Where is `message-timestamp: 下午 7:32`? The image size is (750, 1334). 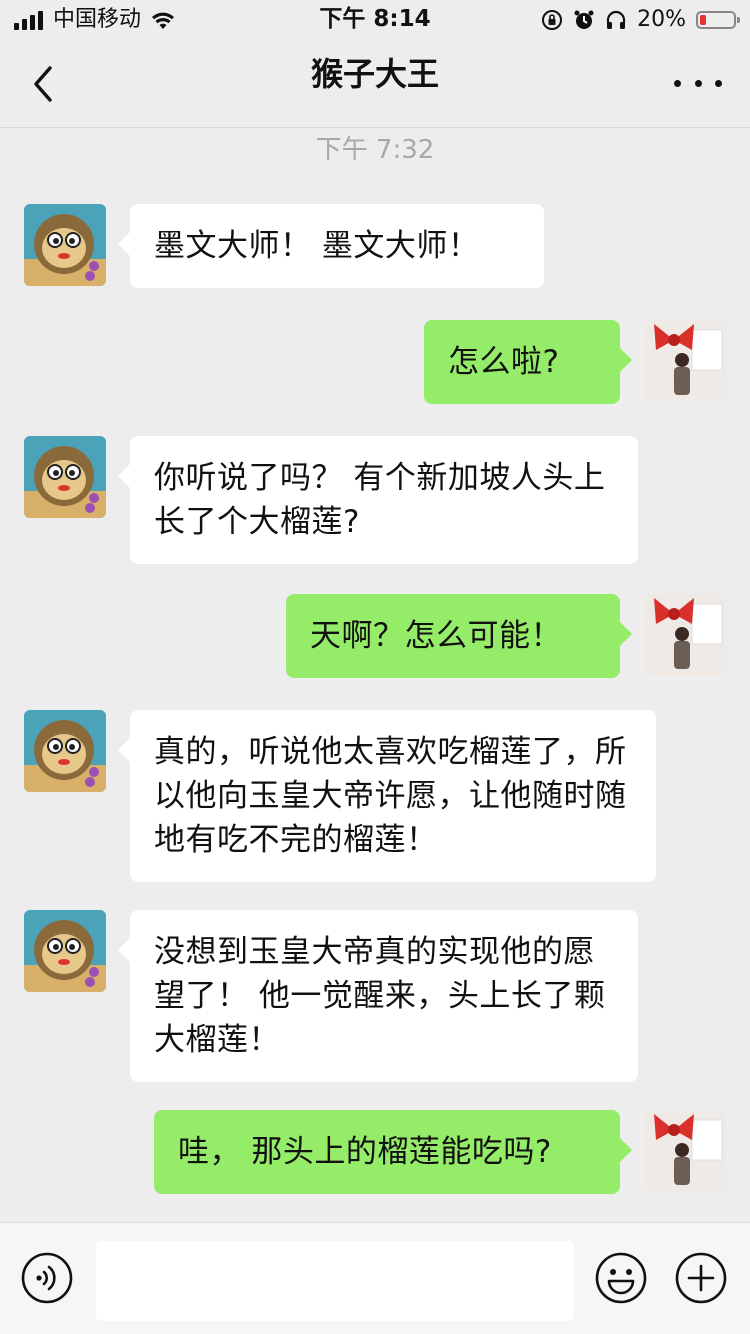
message-timestamp: 下午 7:32 is located at coordinates (375, 150).